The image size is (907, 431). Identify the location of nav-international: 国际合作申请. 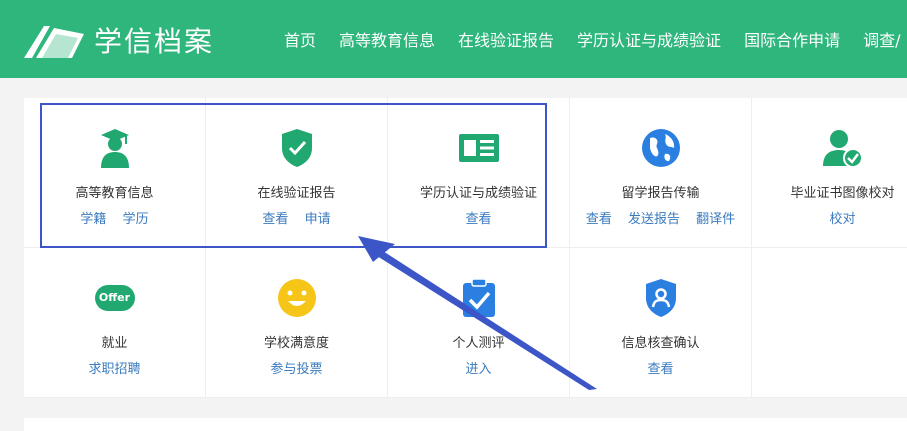
(792, 39).